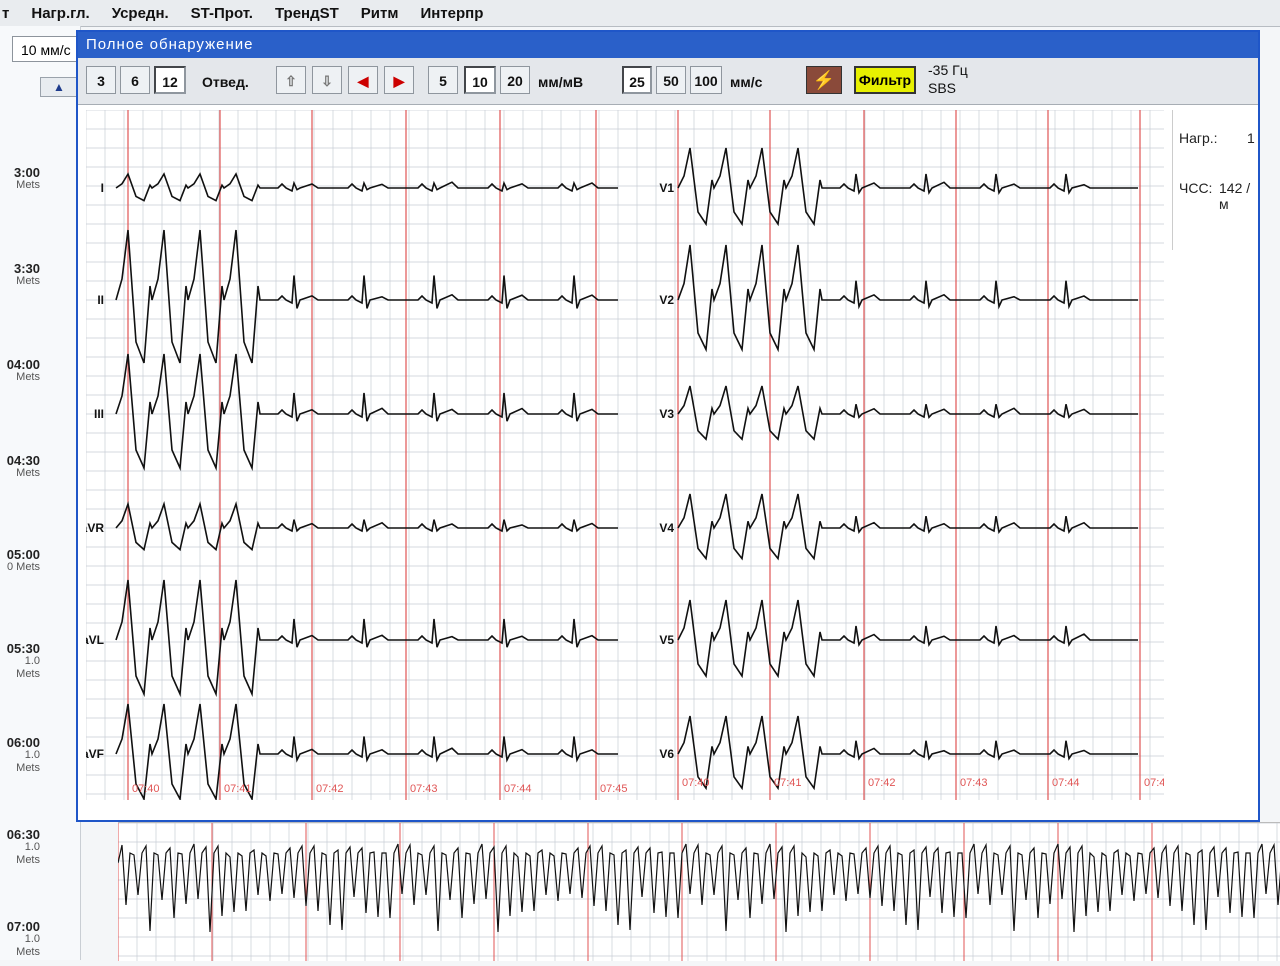 The width and height of the screenshot is (1280, 966). What do you see at coordinates (380, 13) in the screenshot?
I see `menu-item-rhythm: Ритм` at bounding box center [380, 13].